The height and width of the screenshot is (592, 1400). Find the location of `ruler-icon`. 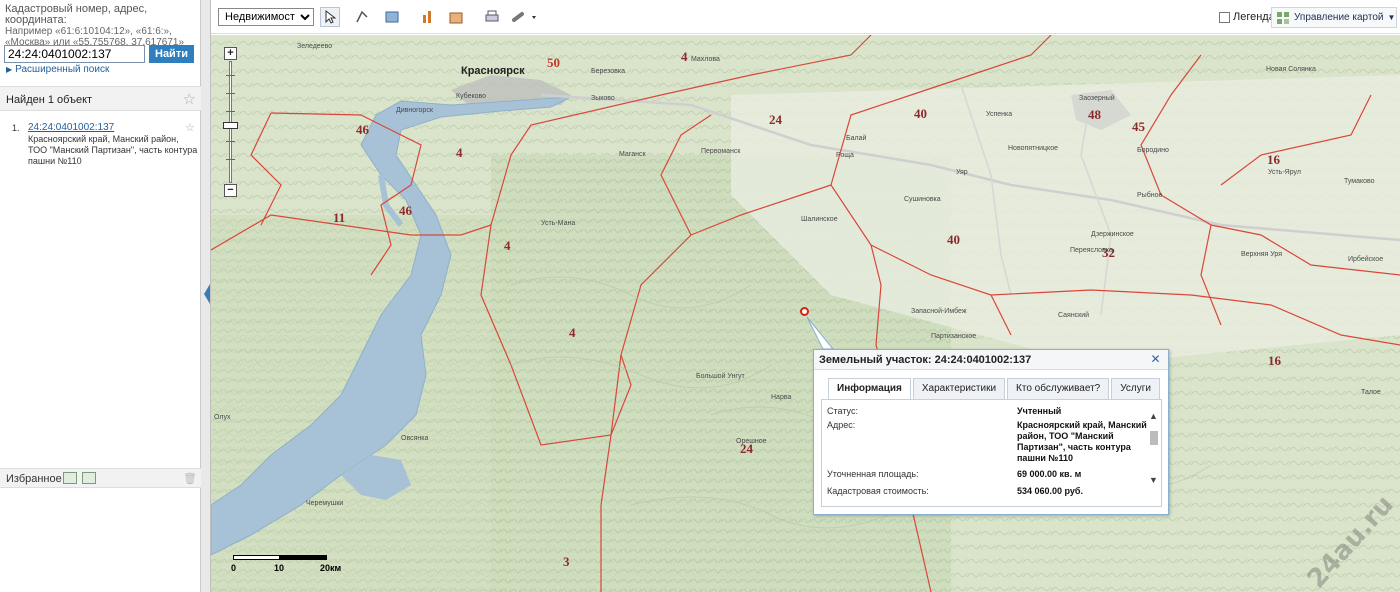

ruler-icon is located at coordinates (362, 16).